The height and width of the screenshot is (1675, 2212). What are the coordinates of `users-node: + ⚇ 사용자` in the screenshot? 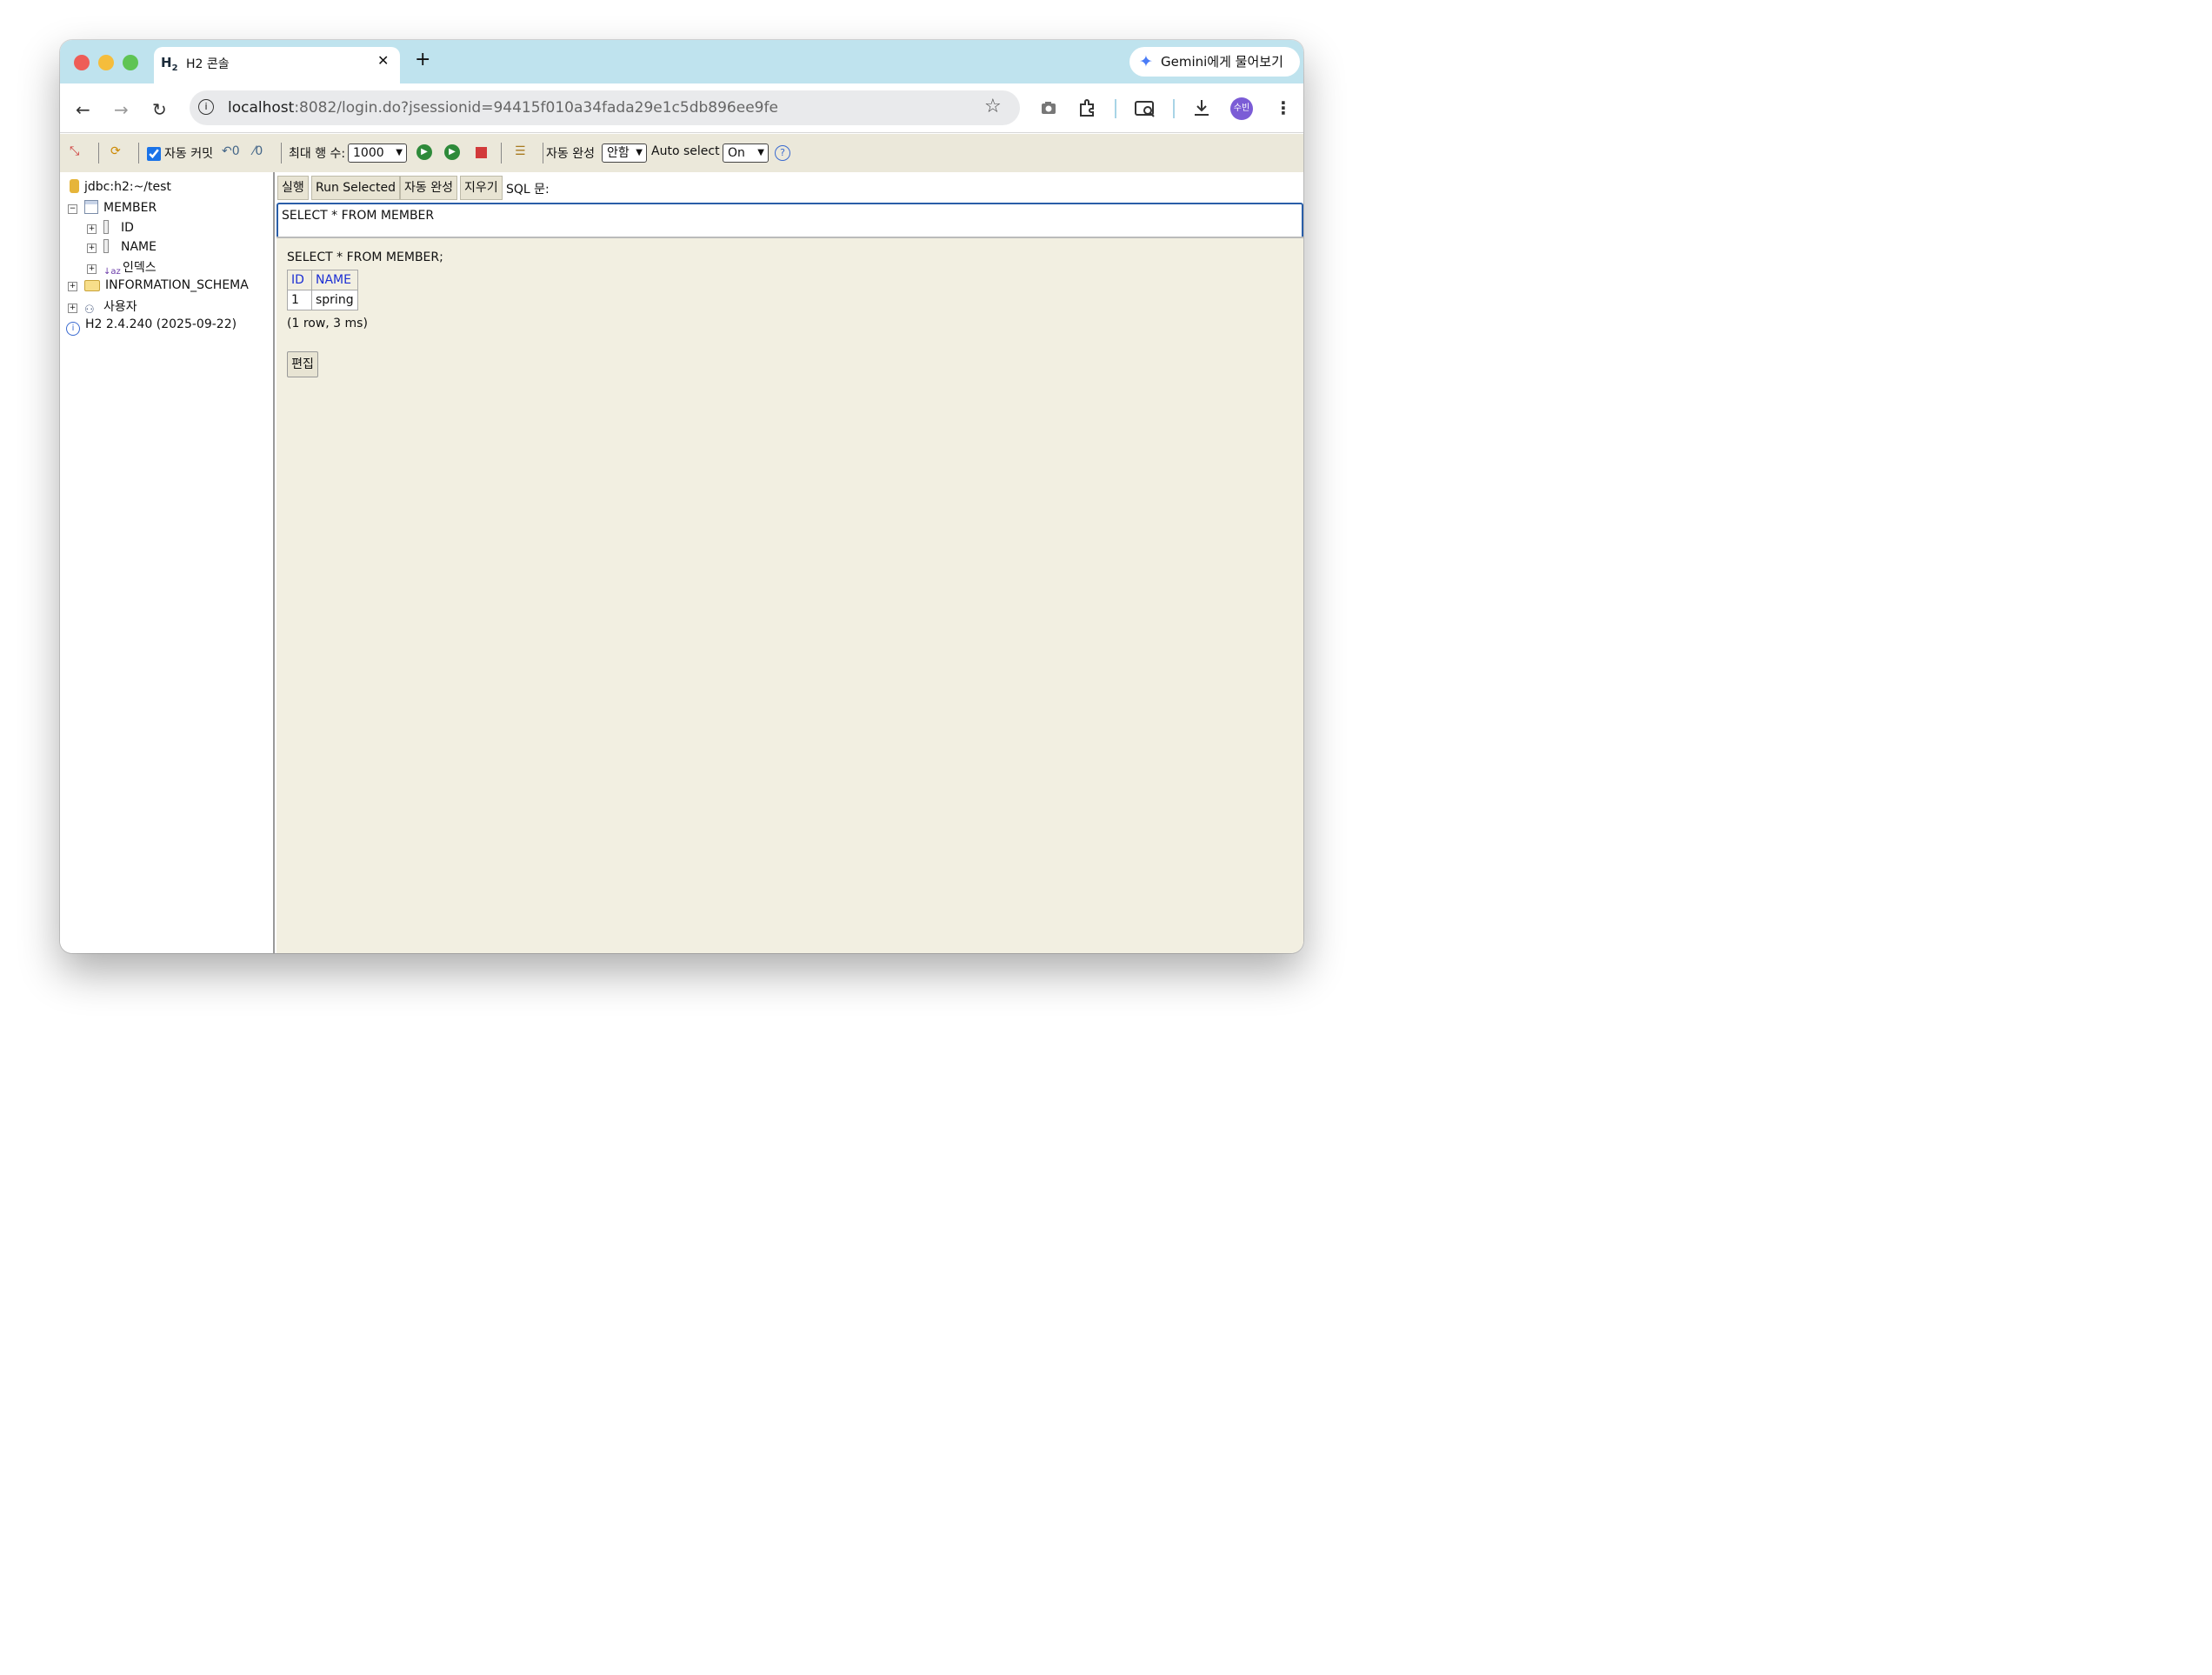 It's located at (102, 307).